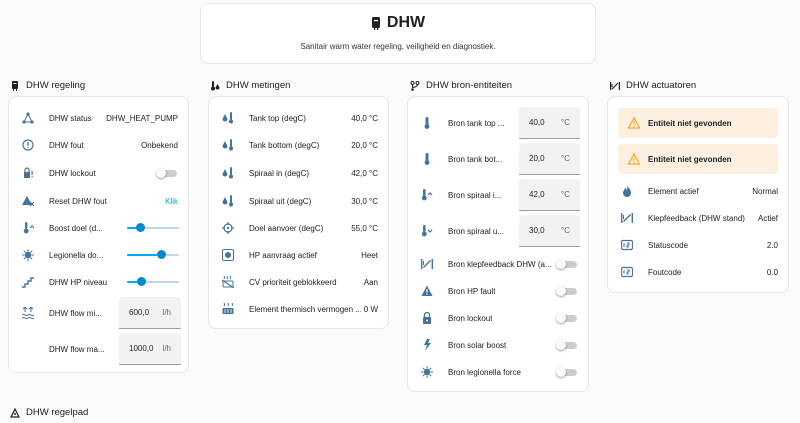  Describe the element at coordinates (66, 145) in the screenshot. I see `fout-label: DHW fout` at that location.